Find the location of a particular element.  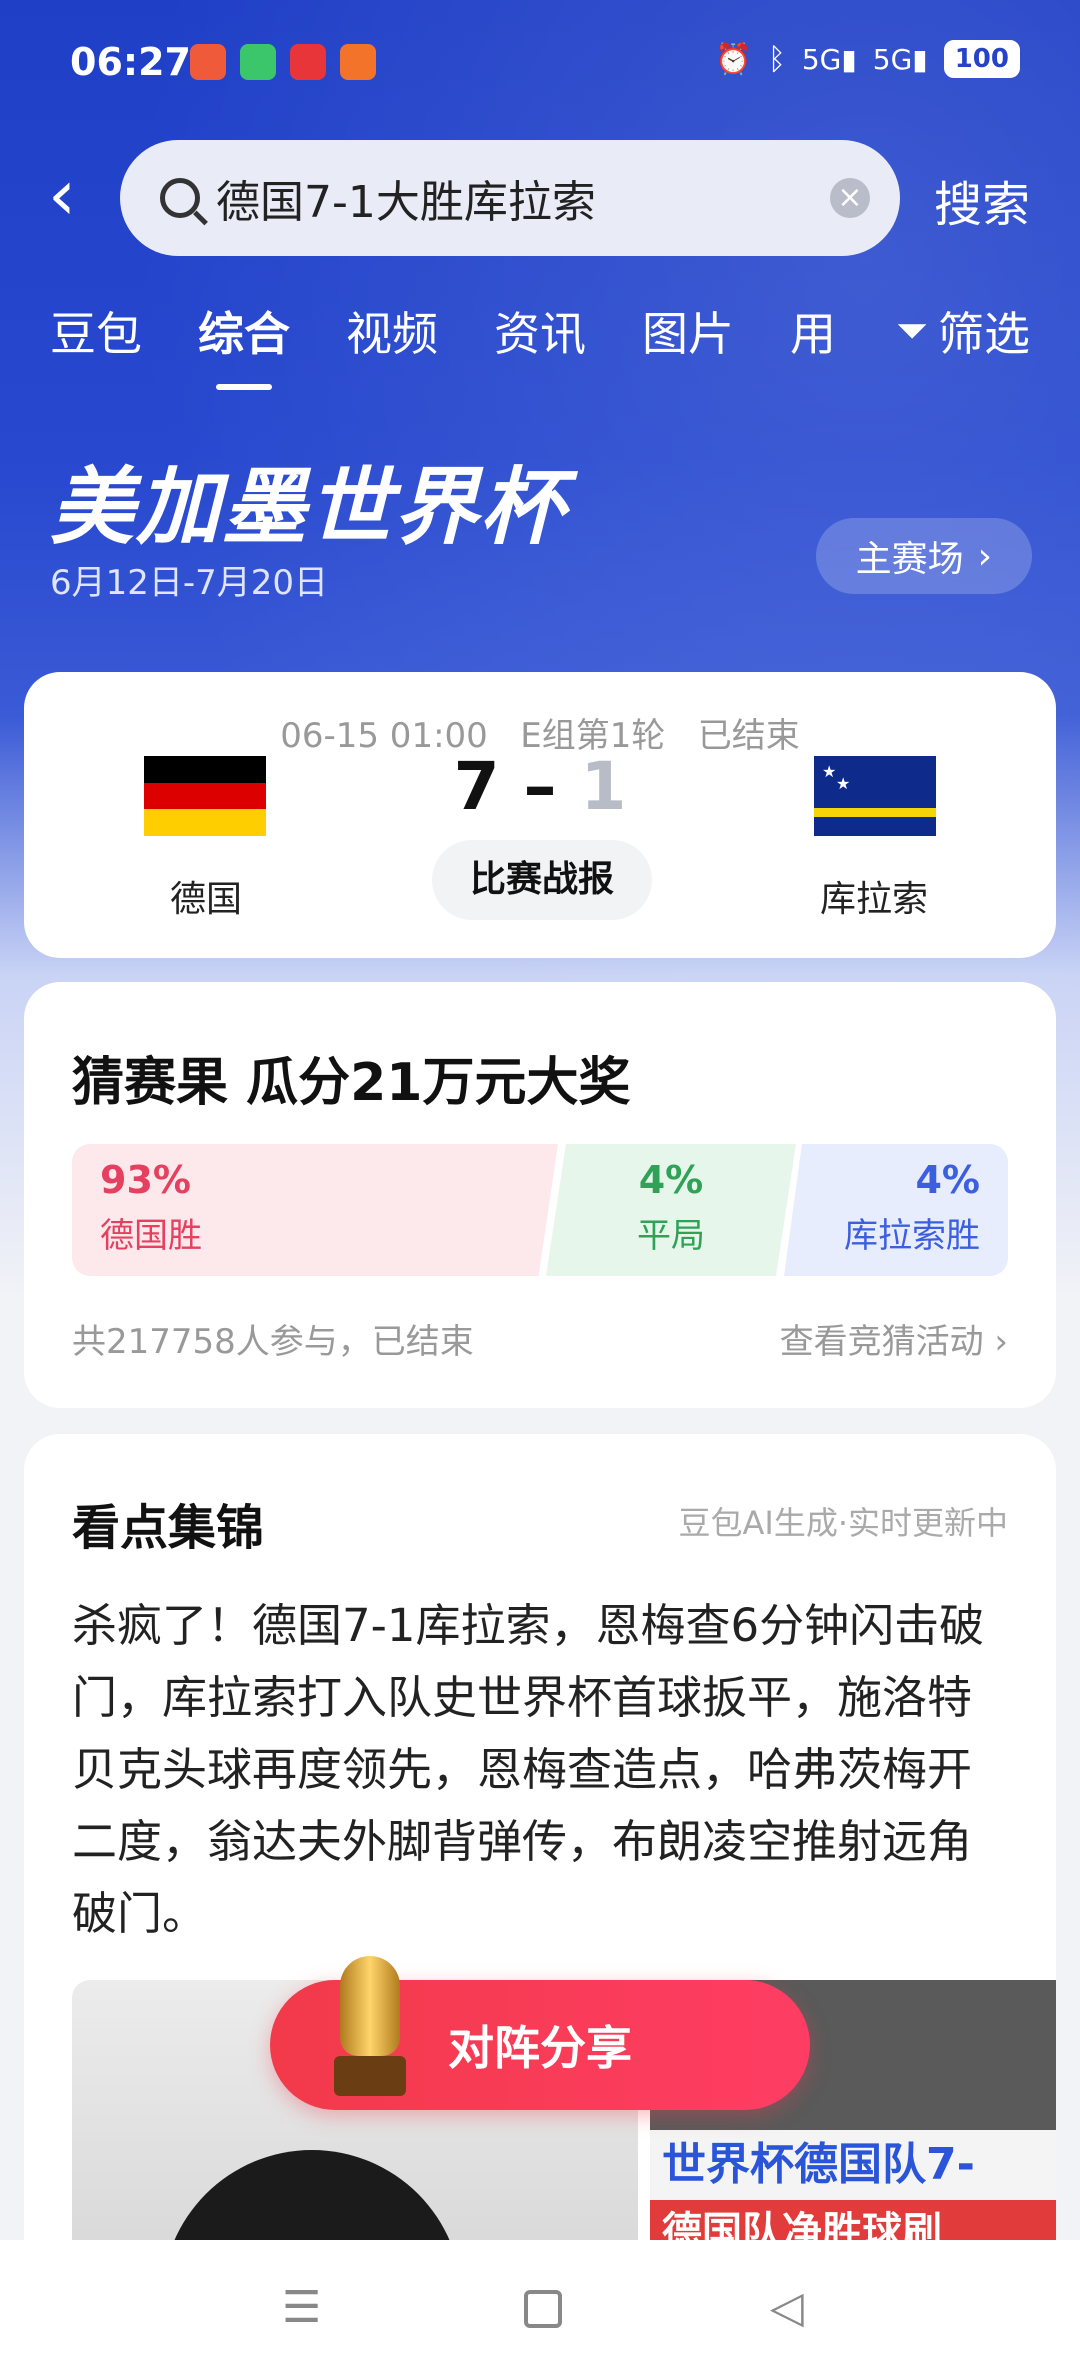

main-venue-label: 主赛场 is located at coordinates (909, 559).